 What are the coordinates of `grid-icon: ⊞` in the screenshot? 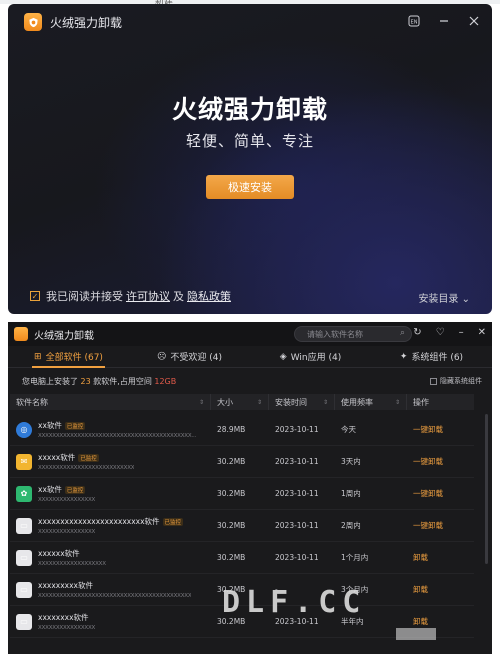 It's located at (38, 356).